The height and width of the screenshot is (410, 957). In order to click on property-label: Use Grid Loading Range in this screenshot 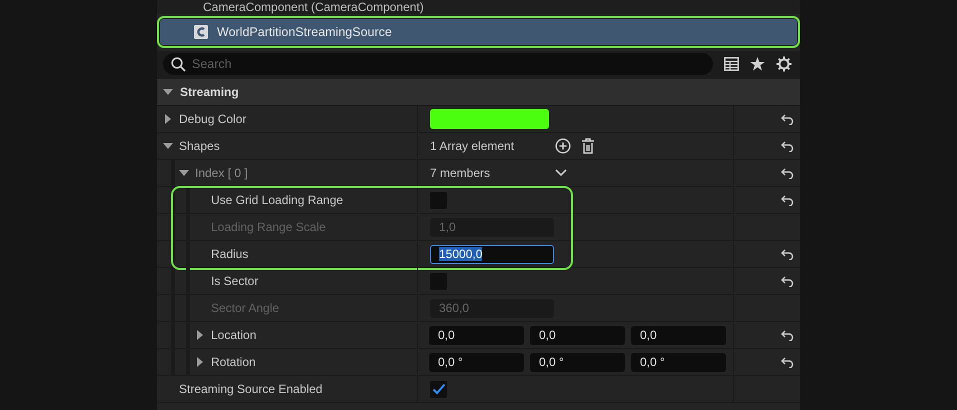, I will do `click(277, 200)`.